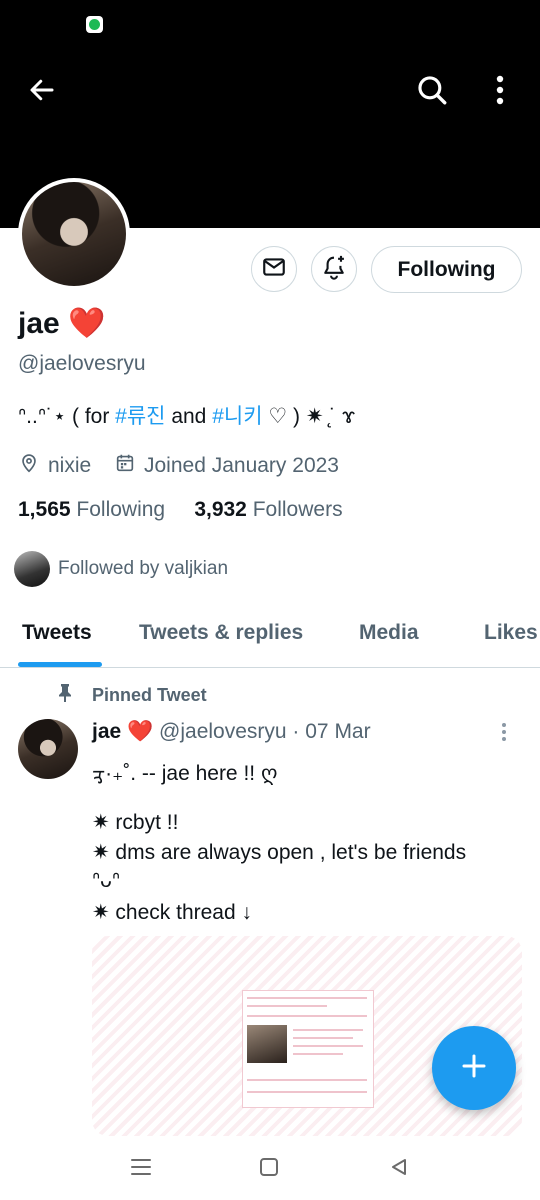  What do you see at coordinates (270, 22) in the screenshot?
I see `status-bar` at bounding box center [270, 22].